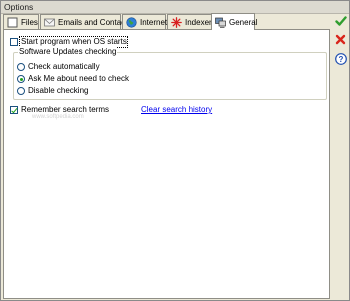 This screenshot has height=301, width=350. I want to click on ask-me-label: Ask Me about need to check, so click(78, 78).